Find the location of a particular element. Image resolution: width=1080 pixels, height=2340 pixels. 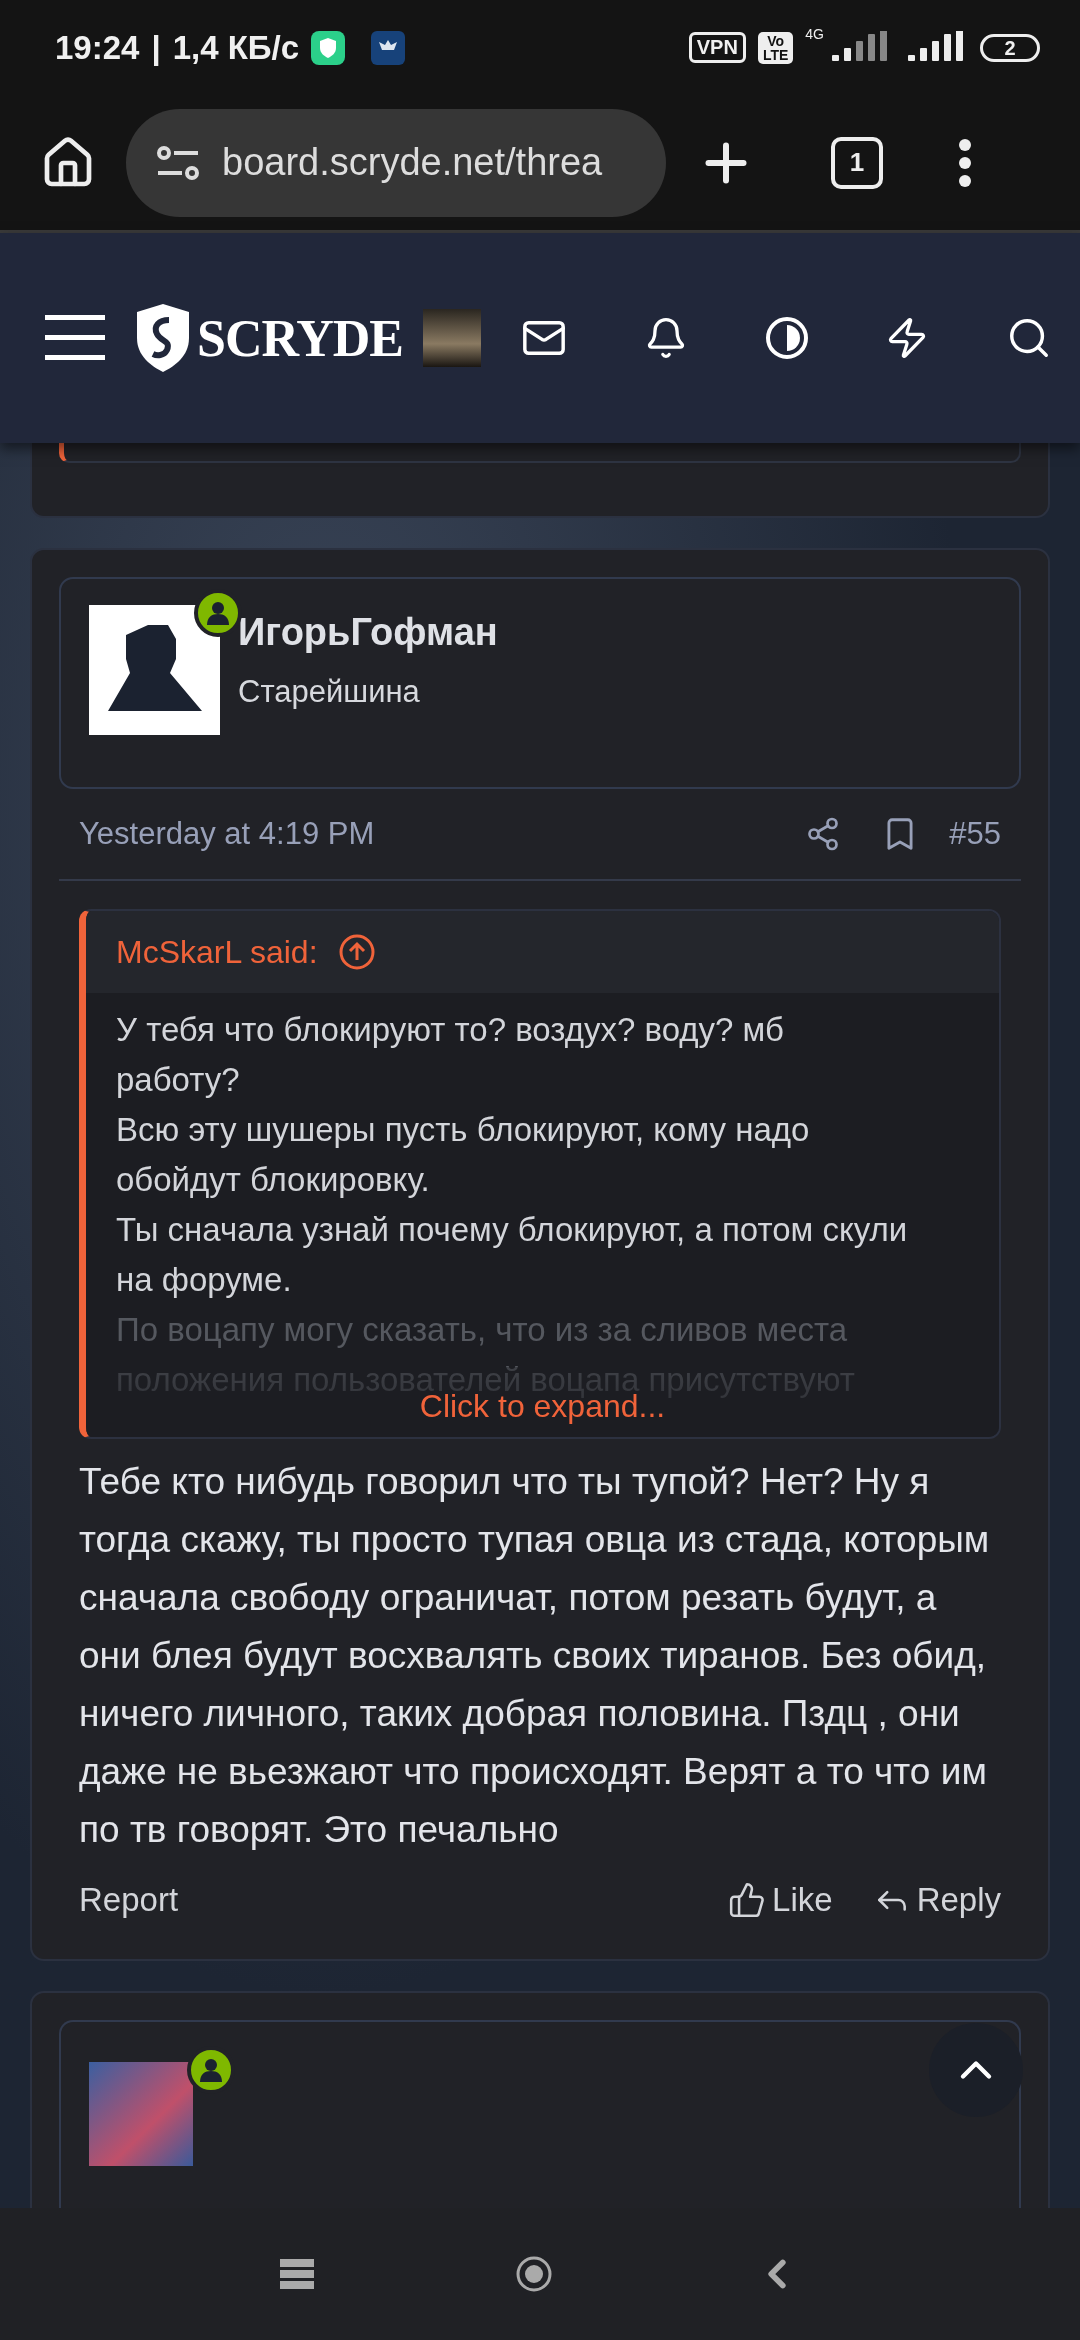

avatar-thumbnail is located at coordinates (452, 338).